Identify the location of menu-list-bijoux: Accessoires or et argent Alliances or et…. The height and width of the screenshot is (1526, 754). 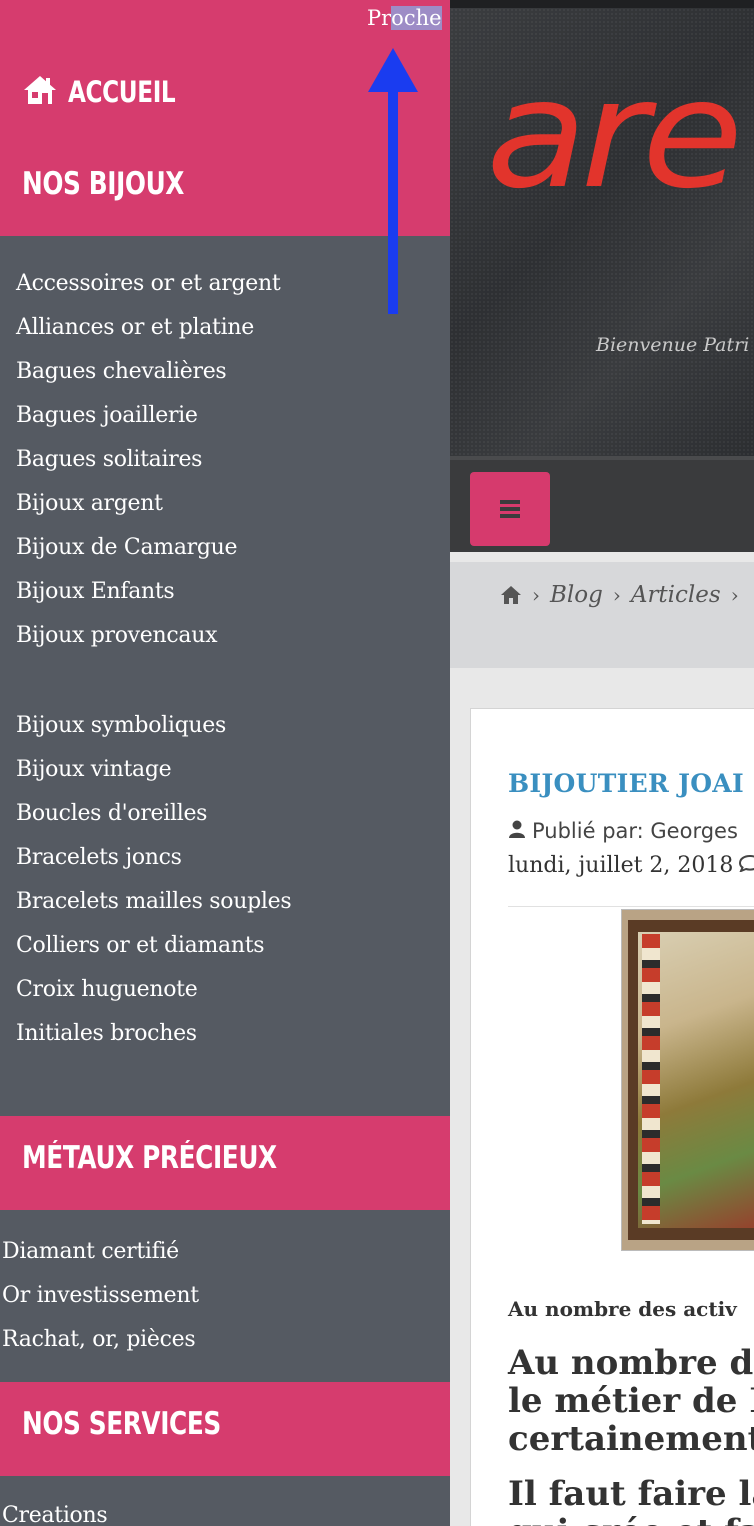
(148, 460).